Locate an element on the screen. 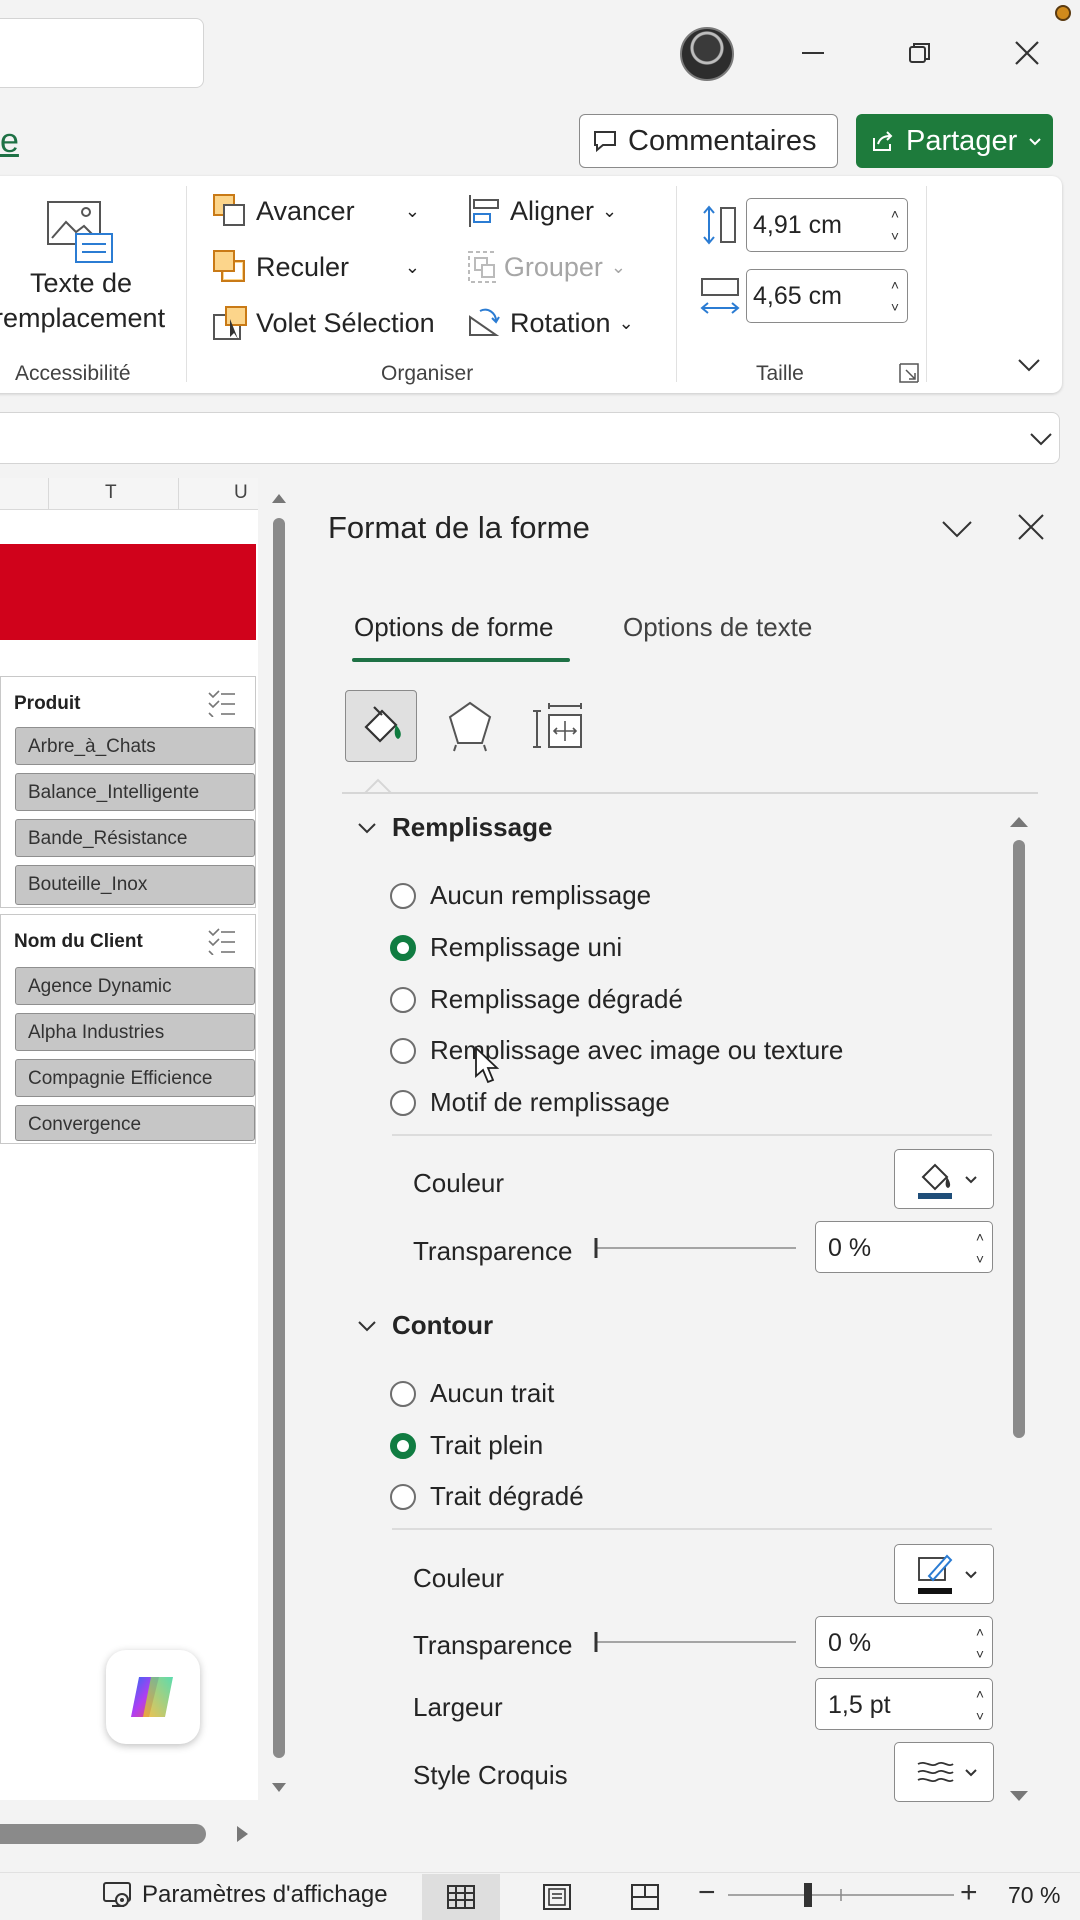 The width and height of the screenshot is (1080, 1920). avatar is located at coordinates (707, 54).